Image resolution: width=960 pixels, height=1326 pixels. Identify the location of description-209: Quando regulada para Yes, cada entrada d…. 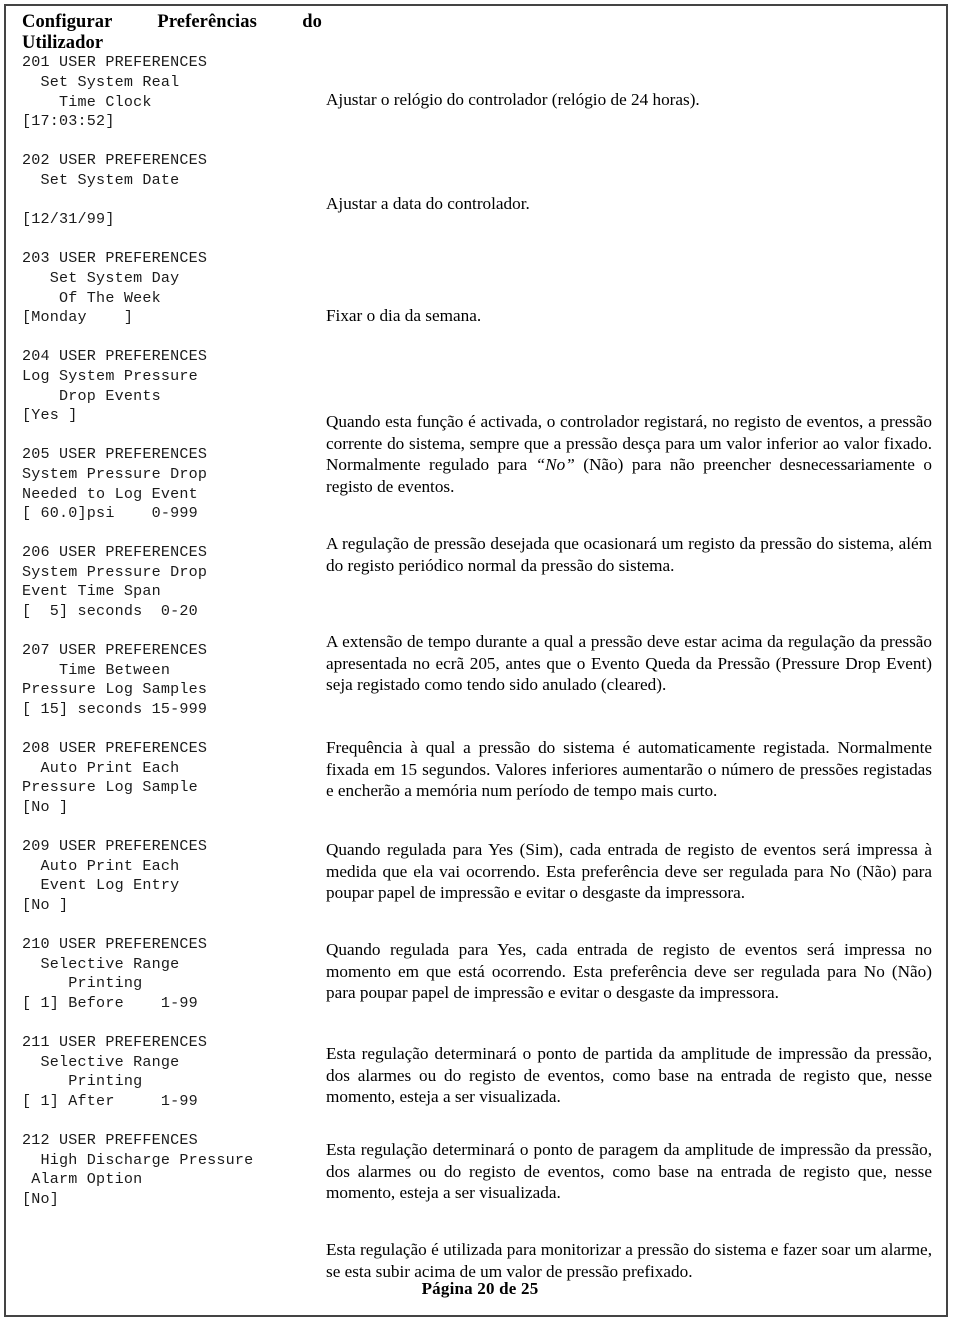
(629, 971).